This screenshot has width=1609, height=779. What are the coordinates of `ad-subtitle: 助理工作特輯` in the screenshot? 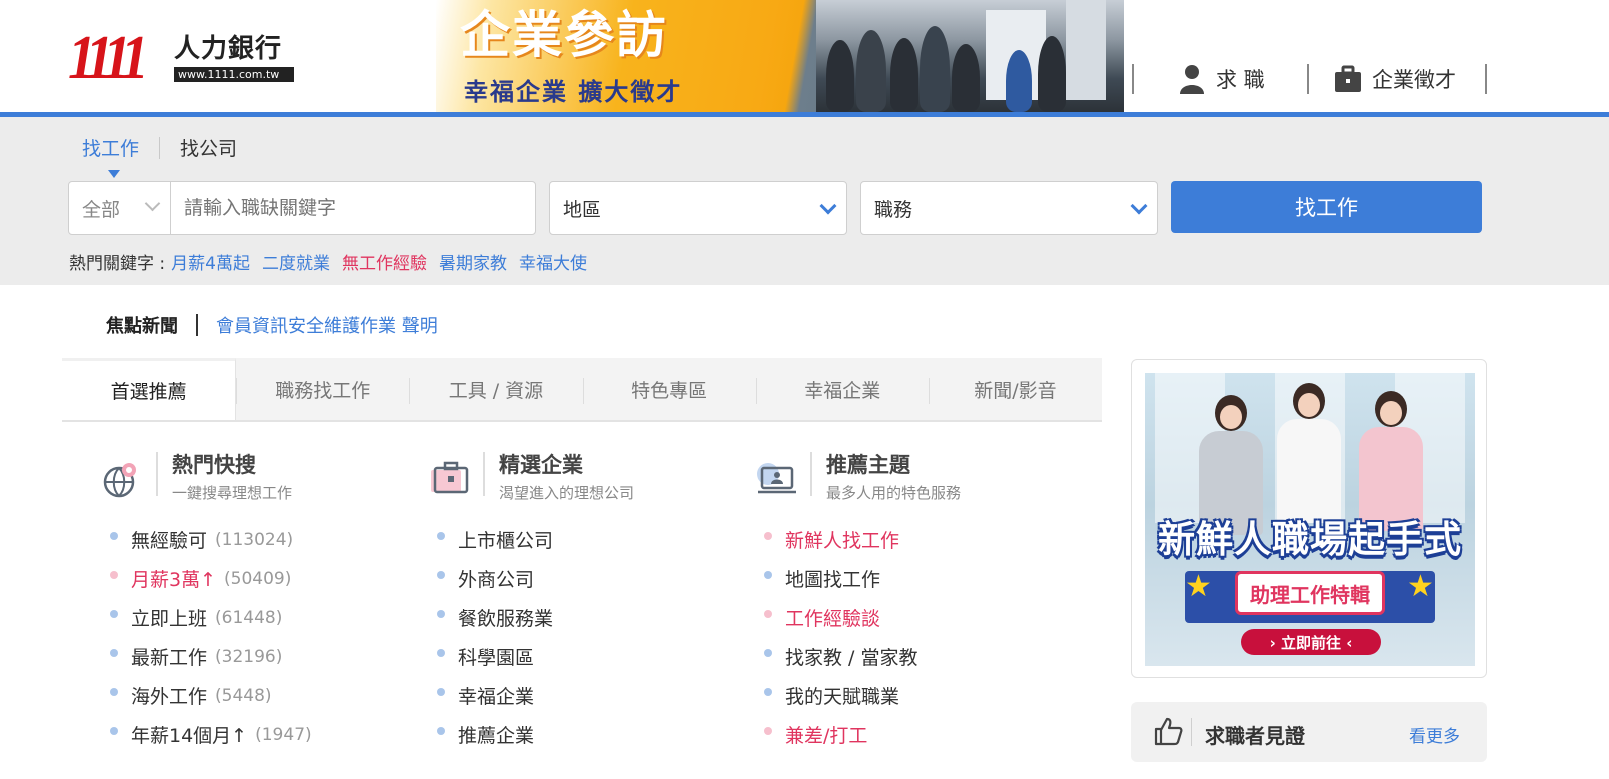 It's located at (1310, 593).